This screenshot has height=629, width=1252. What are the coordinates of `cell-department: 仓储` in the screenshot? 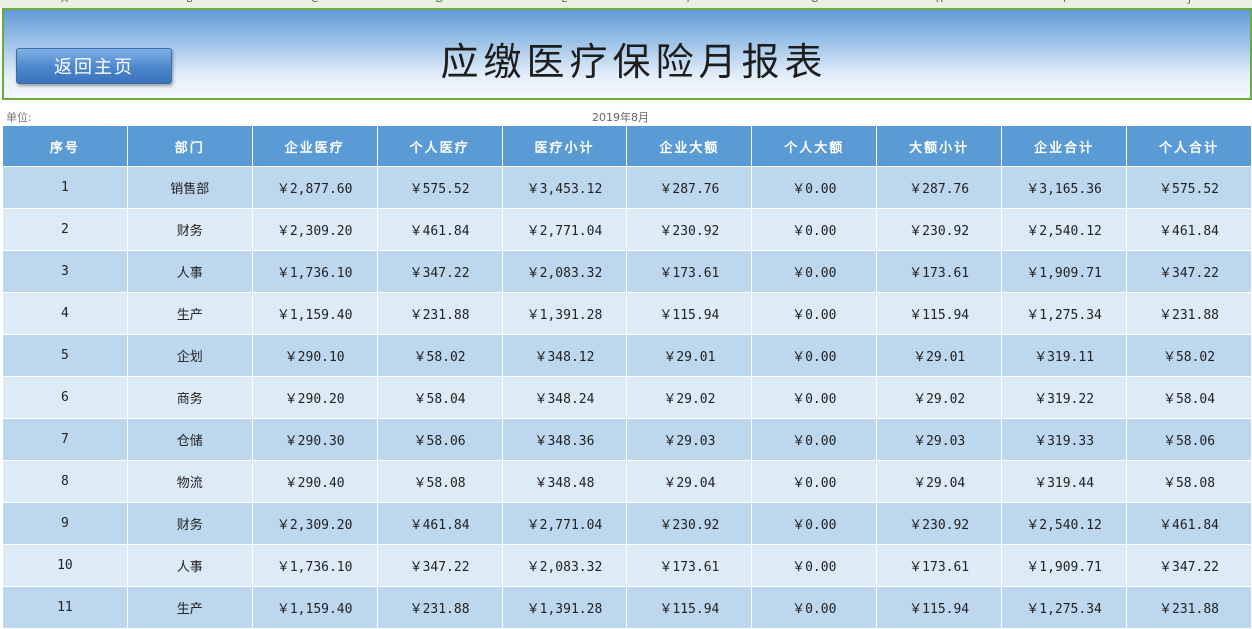 It's located at (189, 439).